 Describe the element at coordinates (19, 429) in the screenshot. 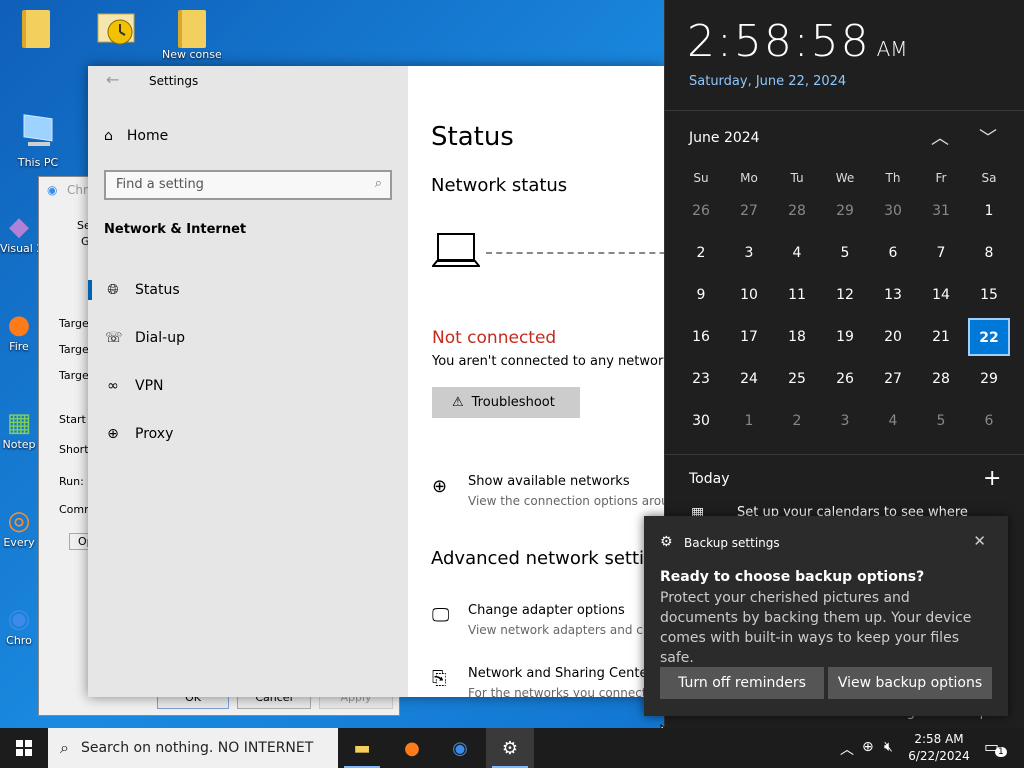

I see `desktop-icon-notepad: ▦ Notep` at that location.